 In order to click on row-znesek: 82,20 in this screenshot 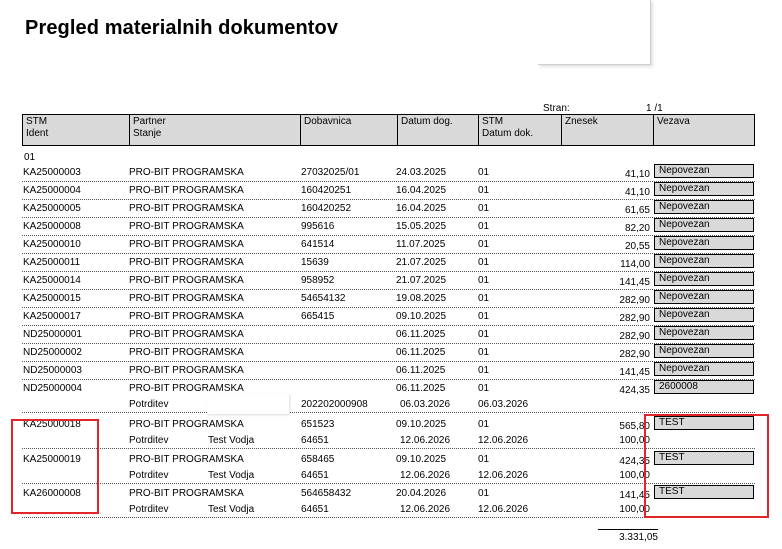, I will do `click(637, 228)`.